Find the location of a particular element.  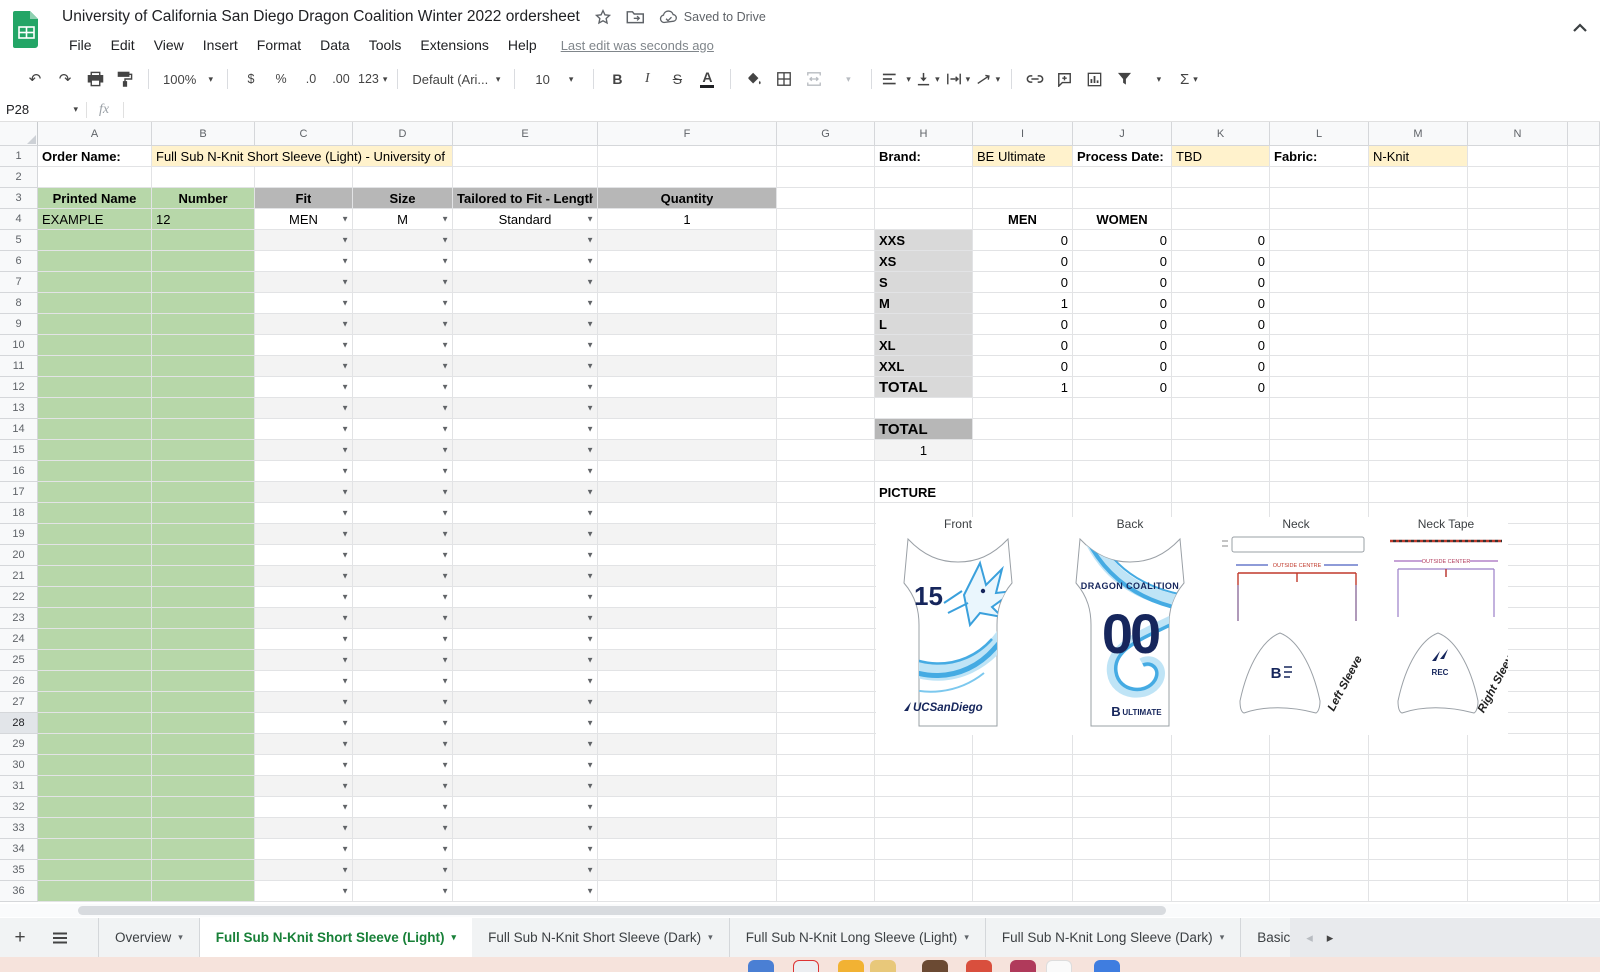

cell-C12: ▼ is located at coordinates (304, 387).